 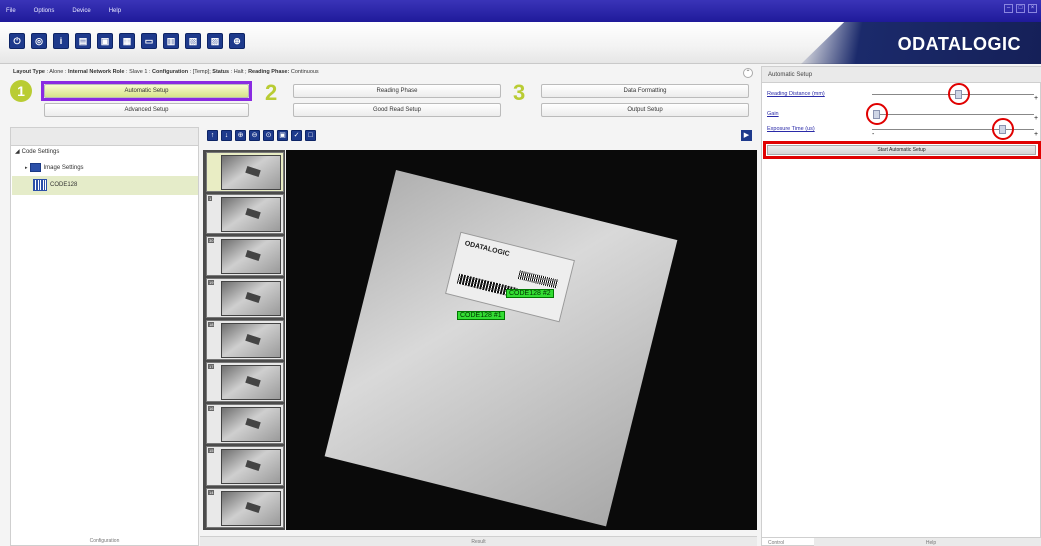 What do you see at coordinates (54, 167) in the screenshot?
I see `tree-image-settings: ▸ Image Settings` at bounding box center [54, 167].